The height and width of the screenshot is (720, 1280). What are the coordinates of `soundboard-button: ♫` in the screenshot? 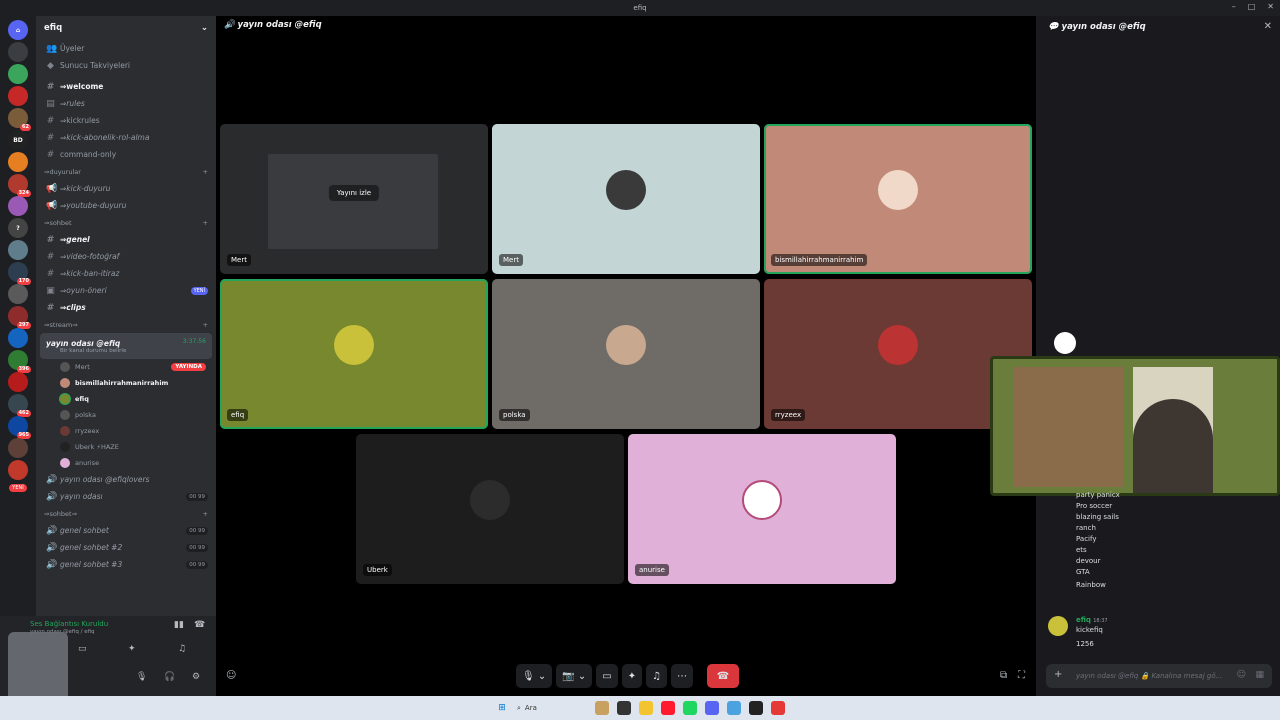 It's located at (657, 676).